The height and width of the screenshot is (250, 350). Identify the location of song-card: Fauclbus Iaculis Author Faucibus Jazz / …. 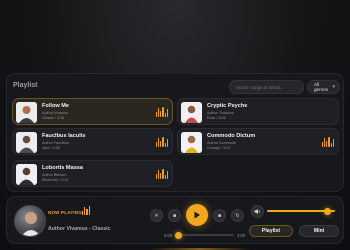
(92, 141).